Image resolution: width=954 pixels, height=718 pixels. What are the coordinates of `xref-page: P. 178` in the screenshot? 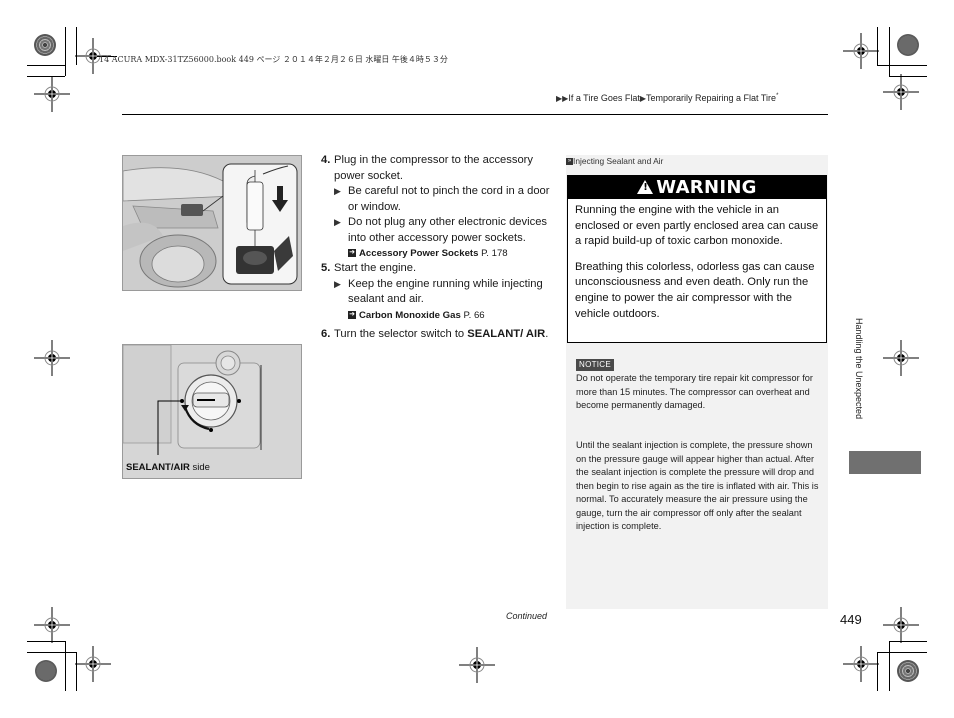 It's located at (494, 253).